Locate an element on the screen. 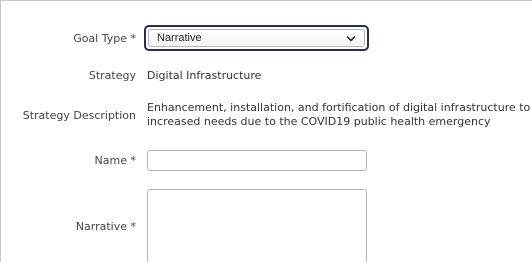 The image size is (532, 262). goal-type-select-box: Narrative is located at coordinates (256, 38).